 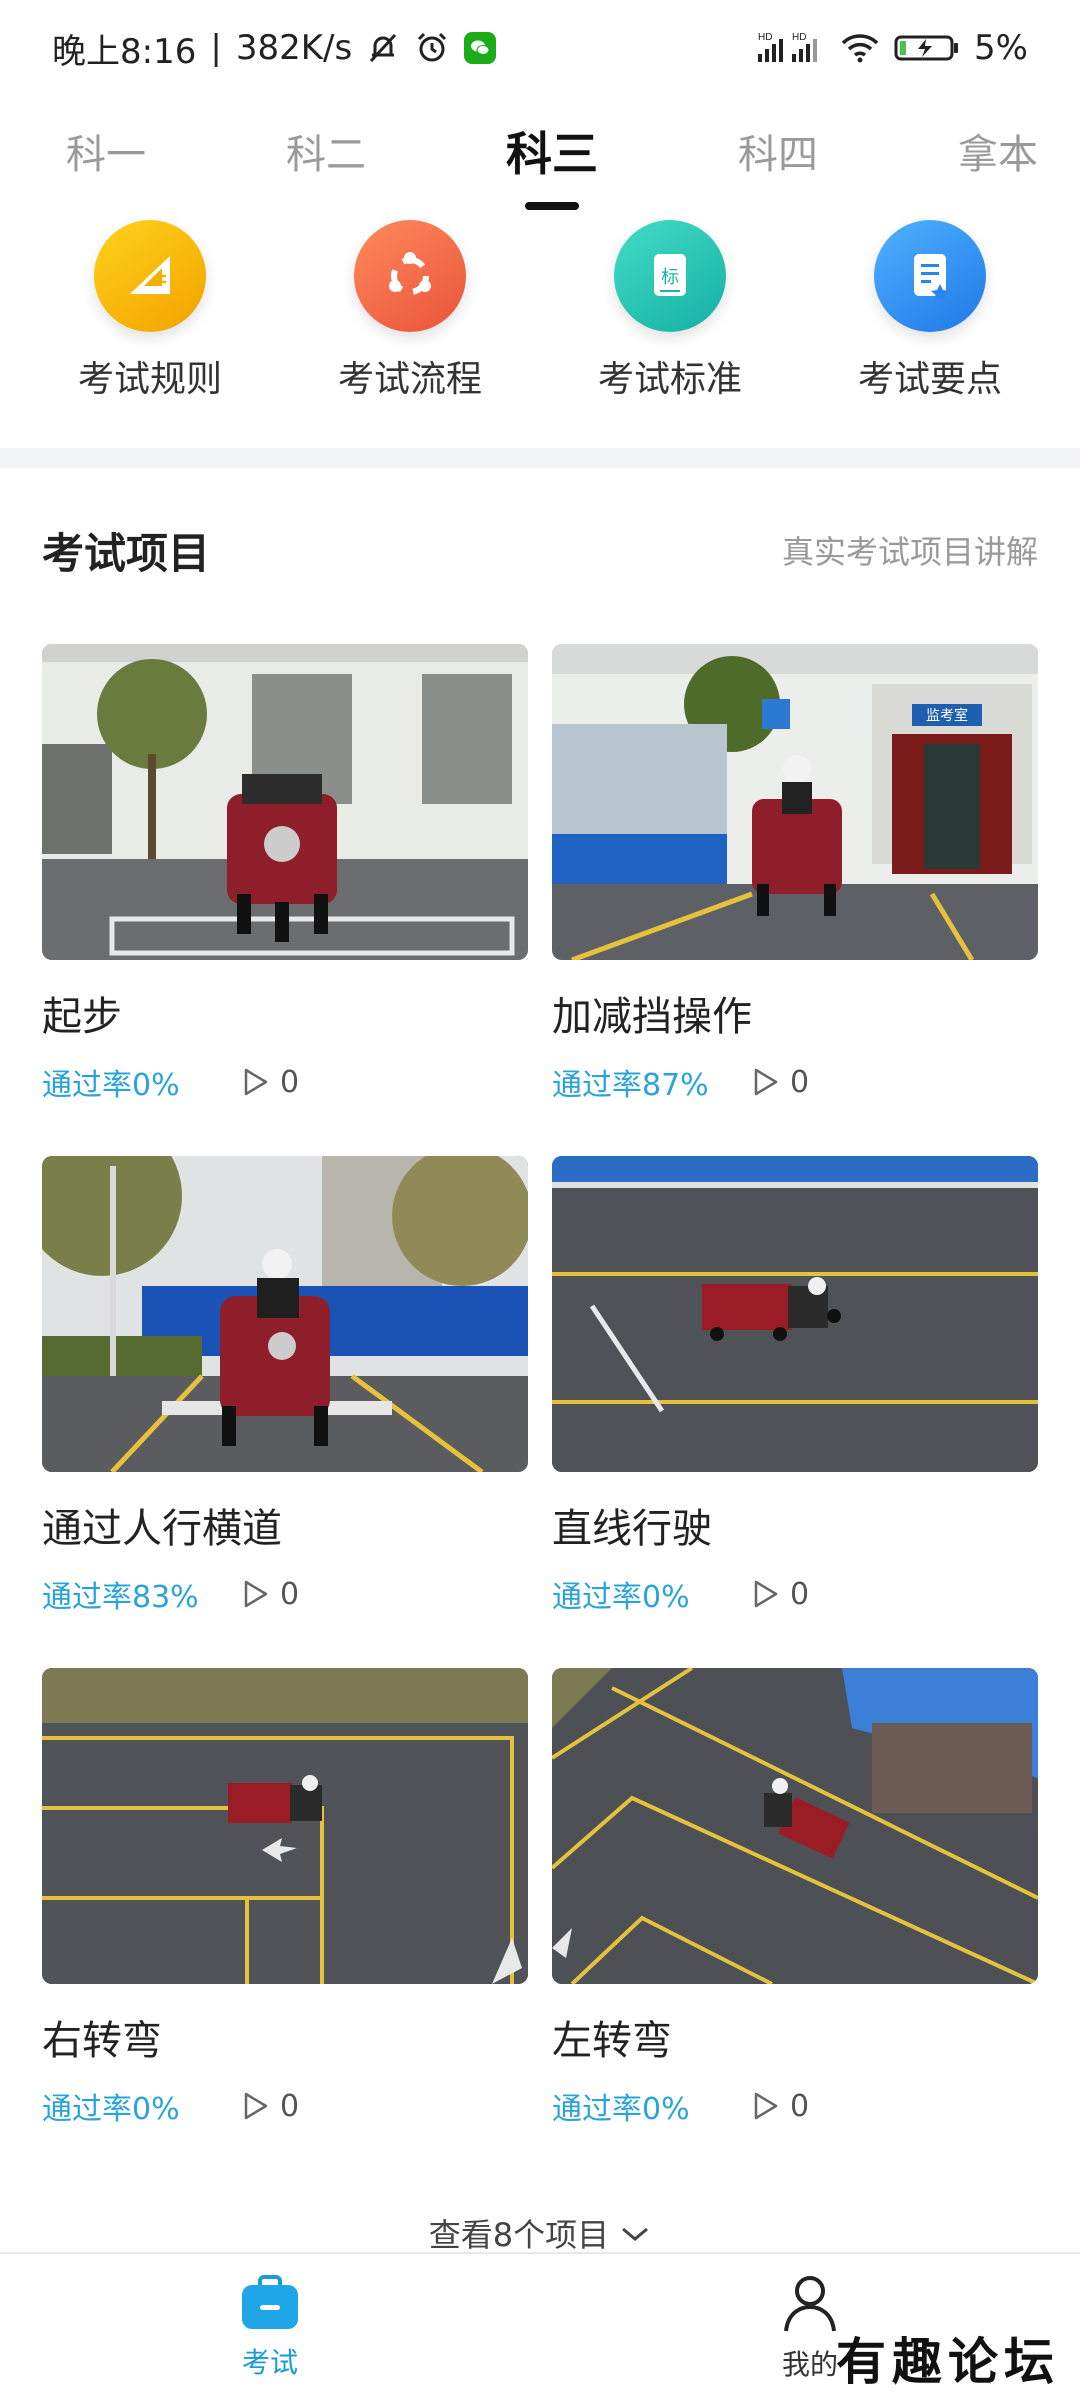 I want to click on battery-icon, so click(x=927, y=48).